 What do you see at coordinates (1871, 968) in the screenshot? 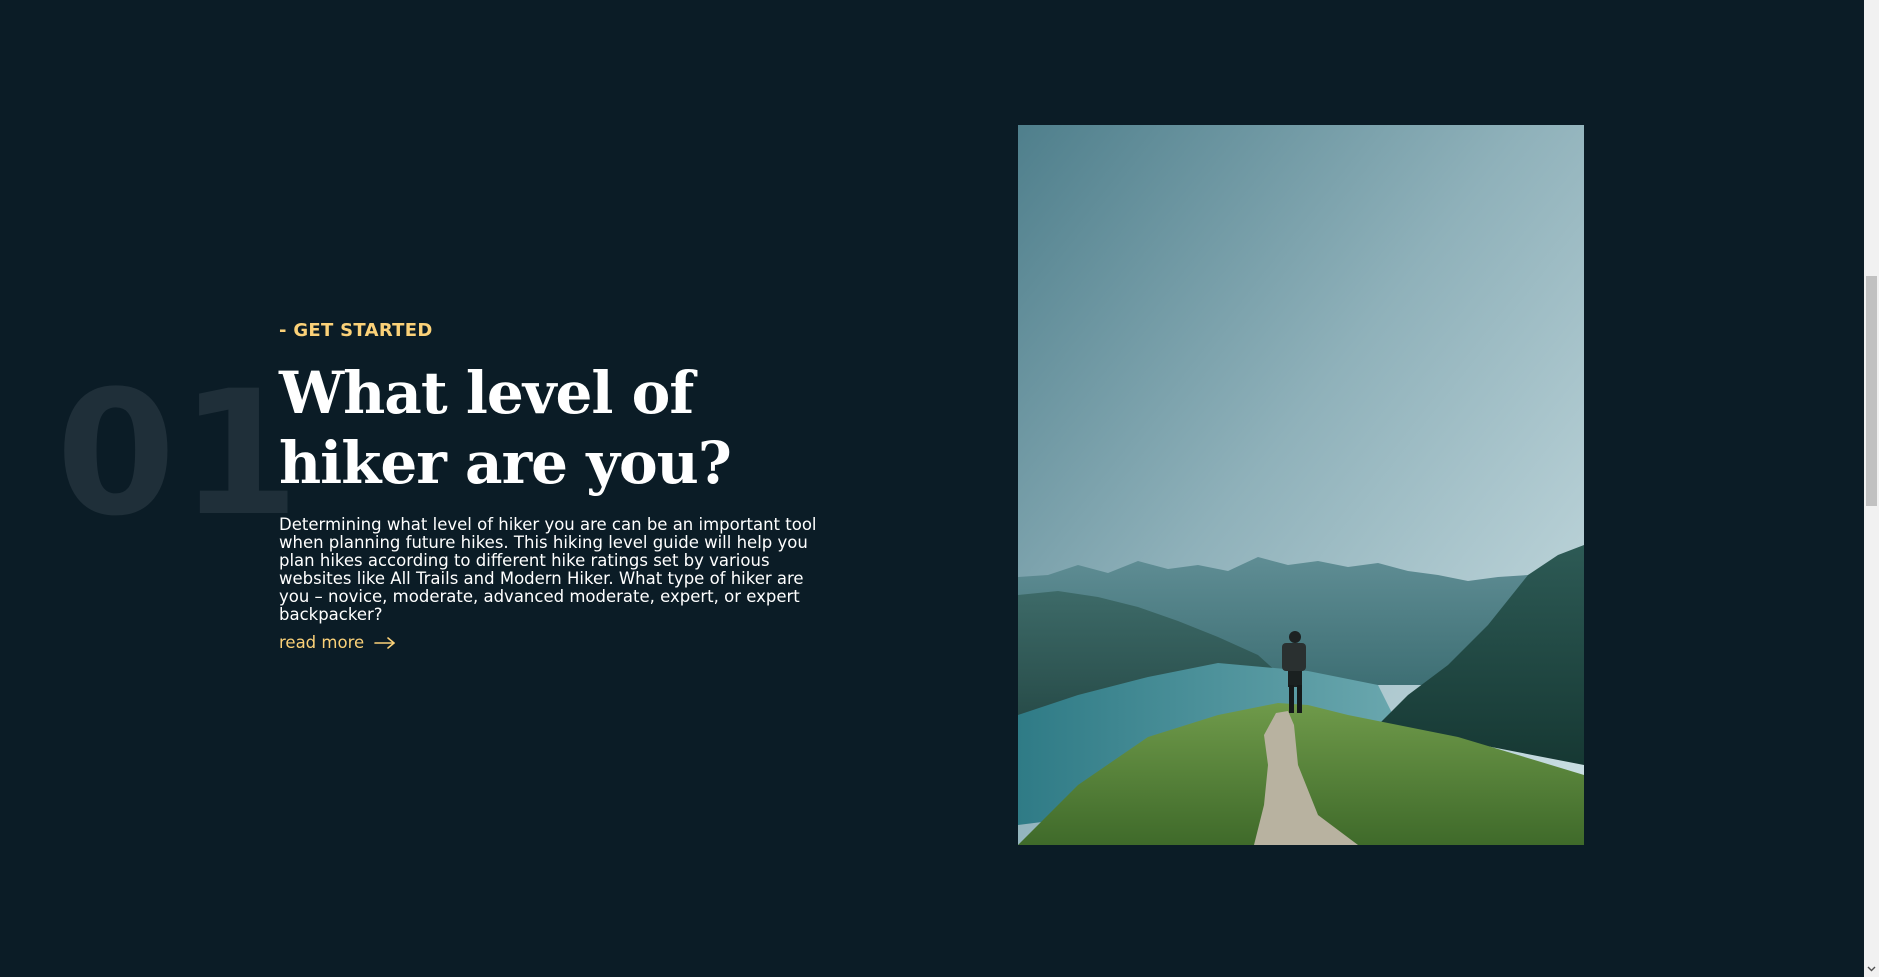
I see `scroll-down-icon` at bounding box center [1871, 968].